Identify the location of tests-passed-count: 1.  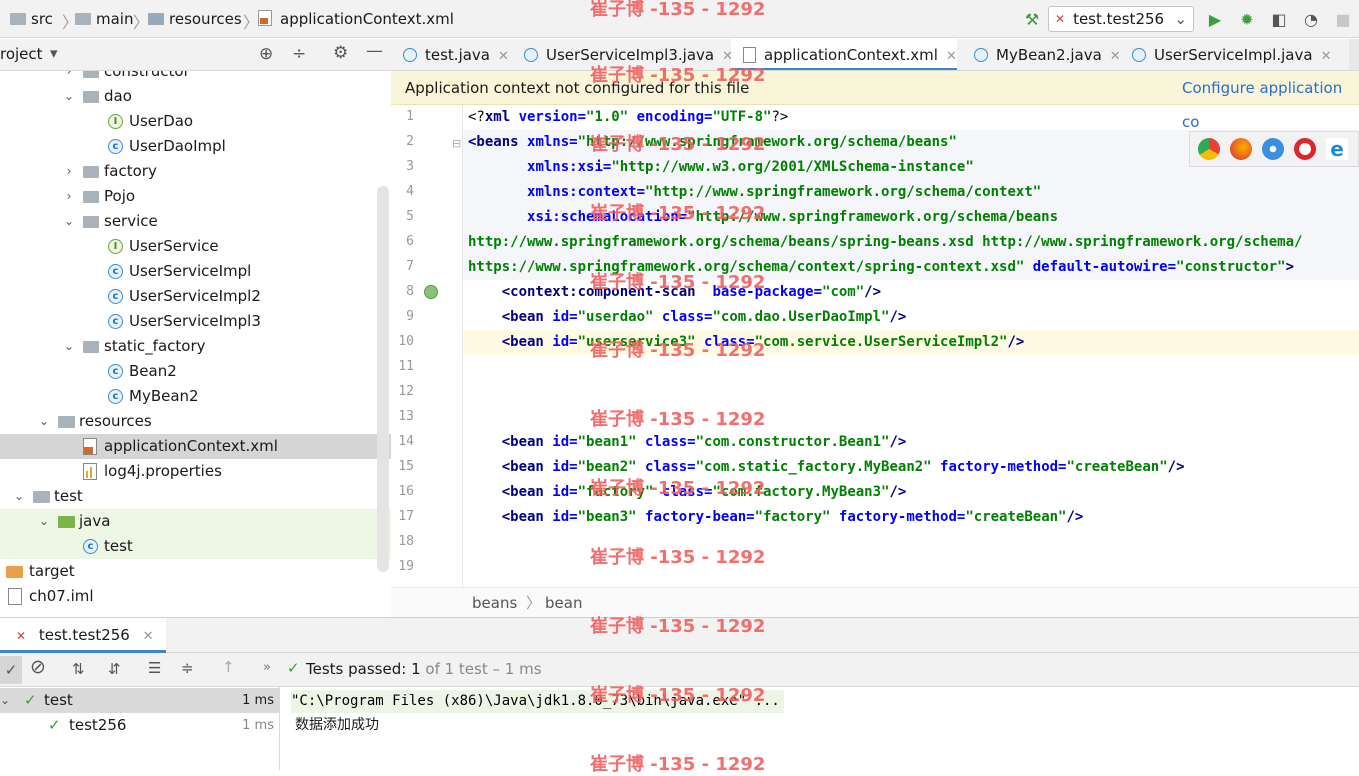
(416, 669).